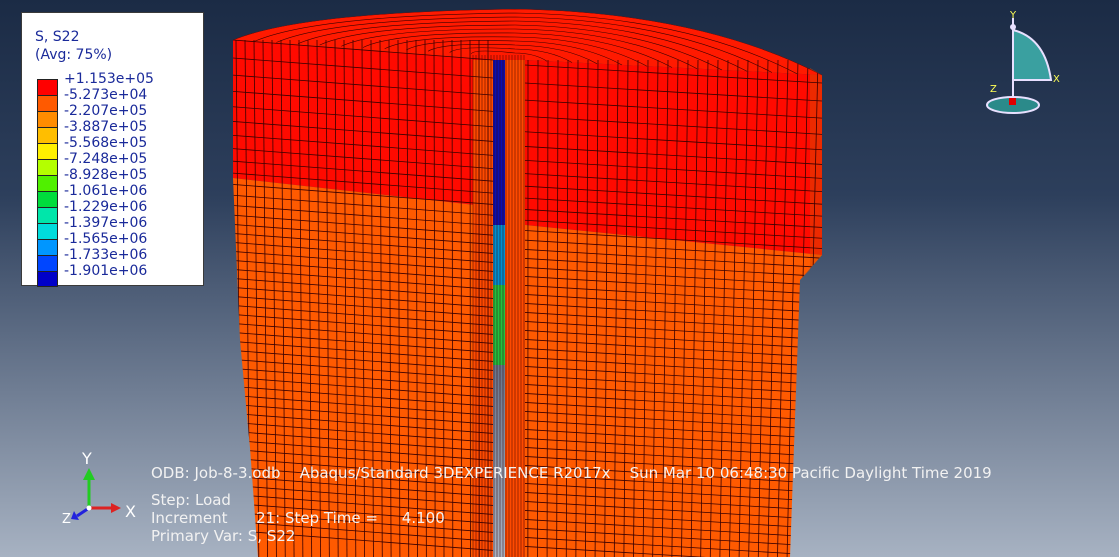  I want to click on legend-value-label: -2.207e+05, so click(106, 111).